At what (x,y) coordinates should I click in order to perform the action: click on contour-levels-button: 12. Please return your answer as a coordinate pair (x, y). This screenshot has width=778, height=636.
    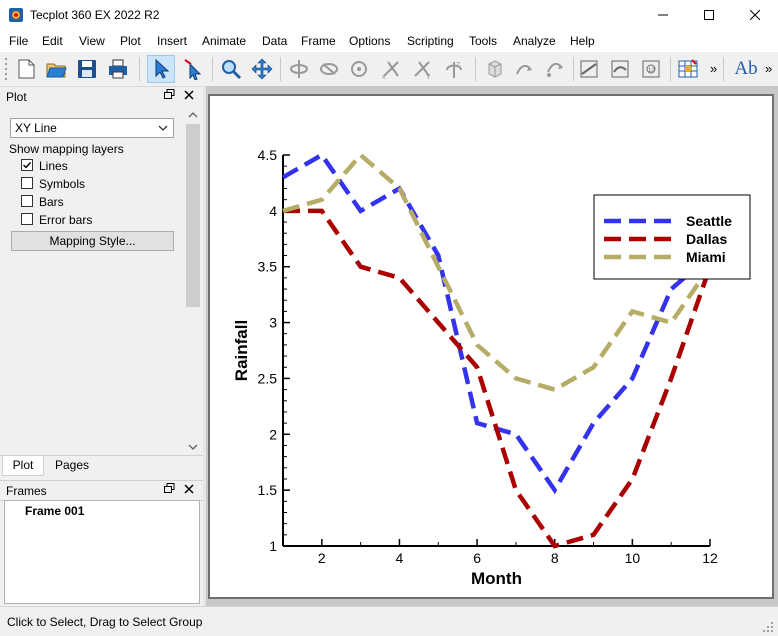
    Looking at the image, I should click on (651, 69).